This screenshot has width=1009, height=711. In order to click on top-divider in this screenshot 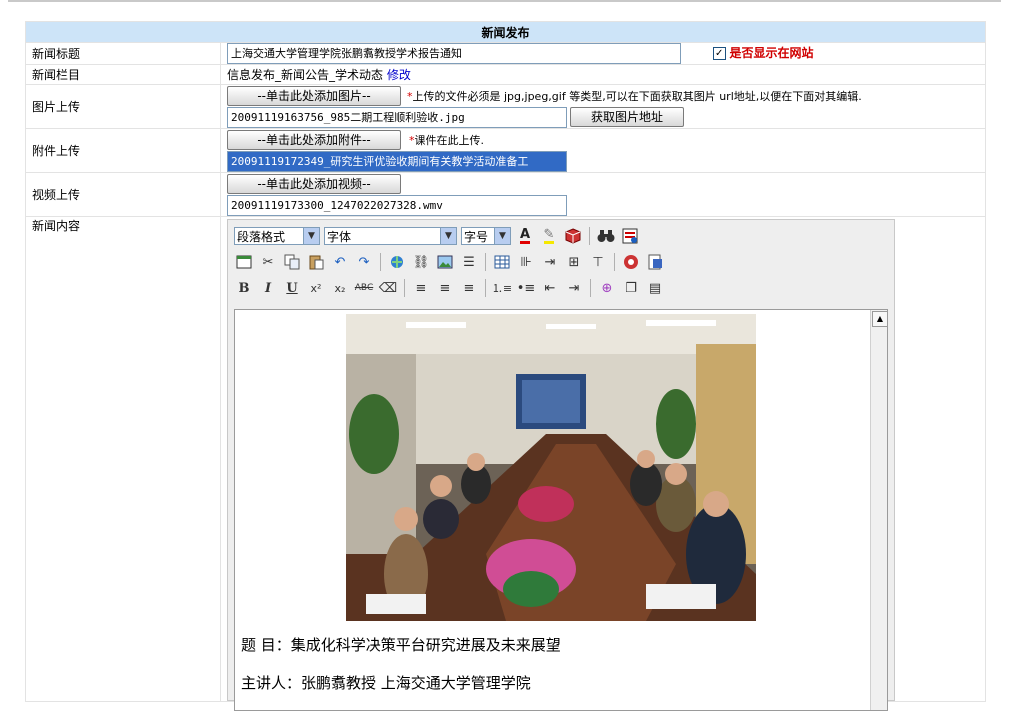, I will do `click(504, 1)`.